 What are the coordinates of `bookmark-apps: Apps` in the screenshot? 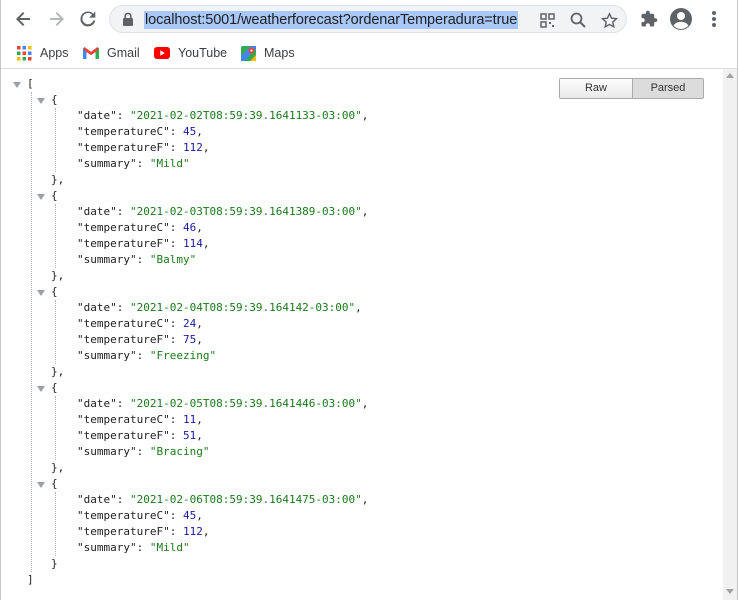 It's located at (43, 53).